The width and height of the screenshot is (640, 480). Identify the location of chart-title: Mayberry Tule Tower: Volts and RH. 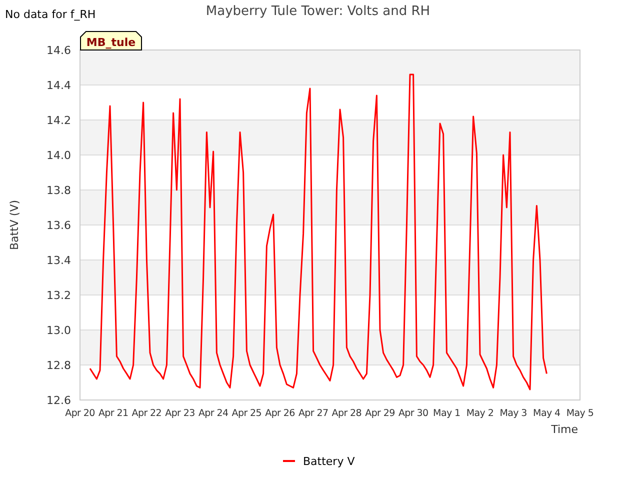
(318, 11).